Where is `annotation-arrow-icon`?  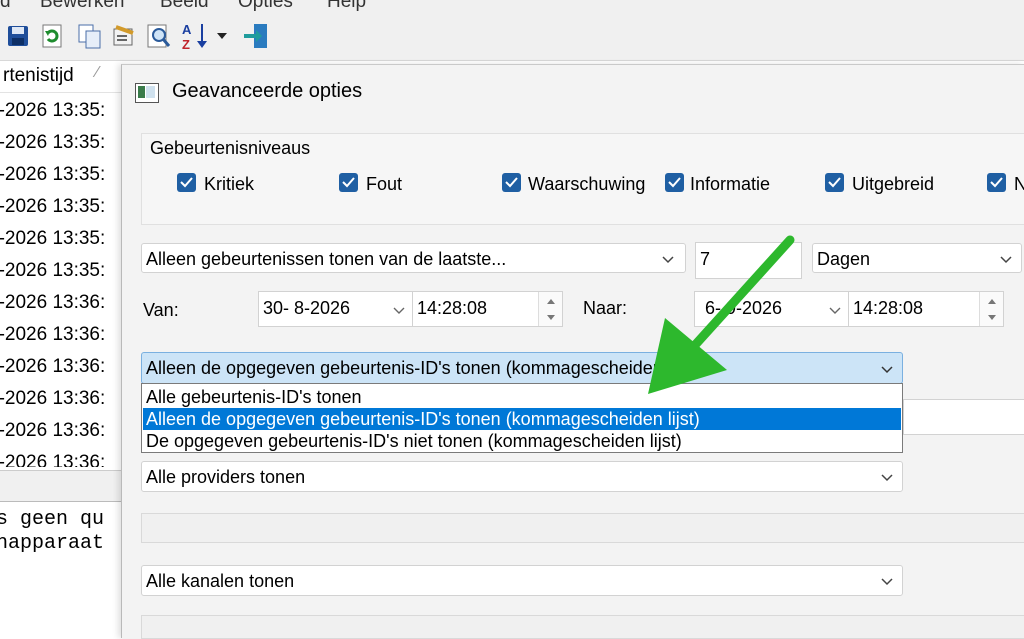
annotation-arrow-icon is located at coordinates (721, 314).